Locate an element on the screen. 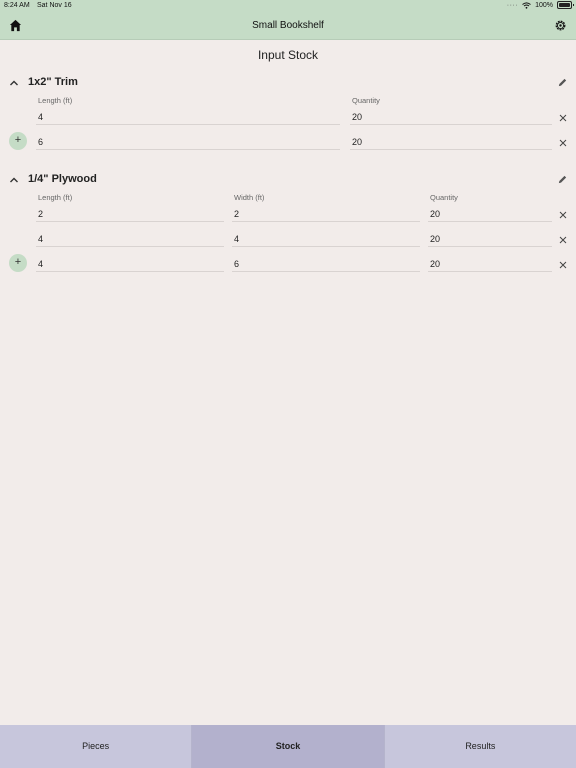  column-label-width: Width (ft) is located at coordinates (249, 197).